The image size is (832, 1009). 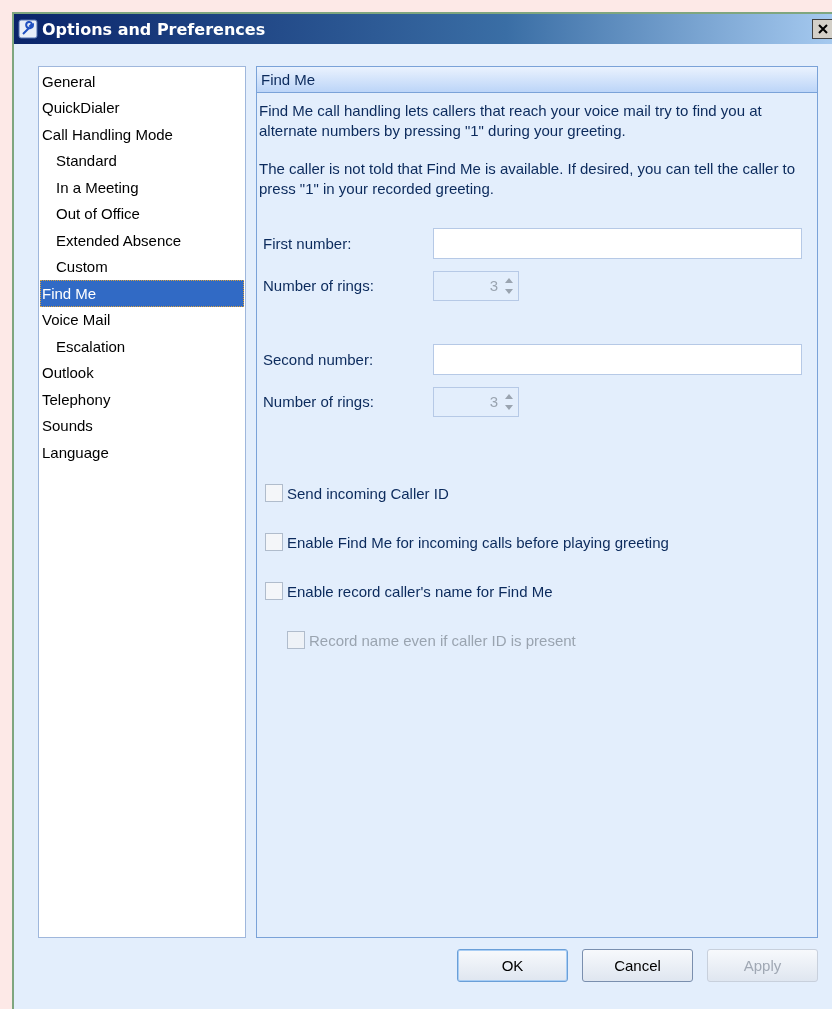 What do you see at coordinates (512, 965) in the screenshot?
I see `dialog-button: OK` at bounding box center [512, 965].